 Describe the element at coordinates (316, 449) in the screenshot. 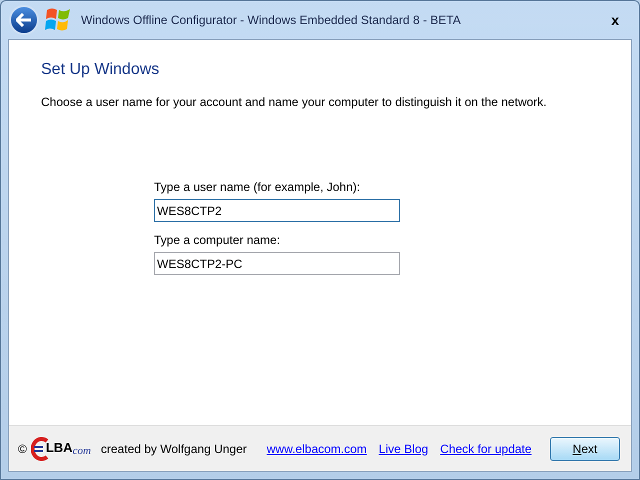

I see `footer-link: www.elbacom.com` at that location.